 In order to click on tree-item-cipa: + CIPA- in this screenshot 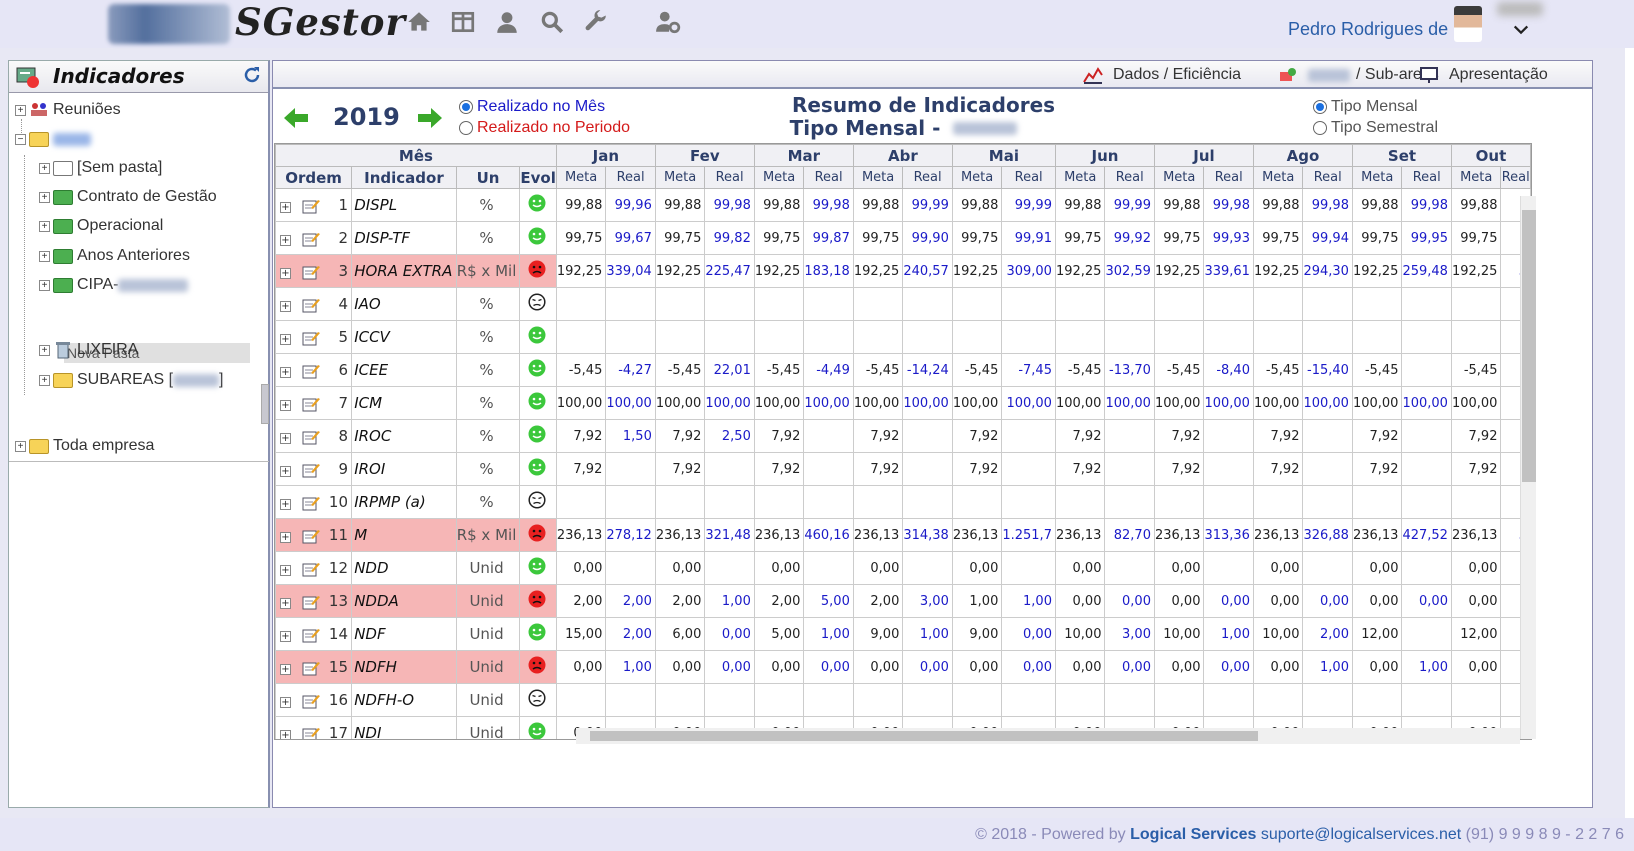, I will do `click(114, 285)`.